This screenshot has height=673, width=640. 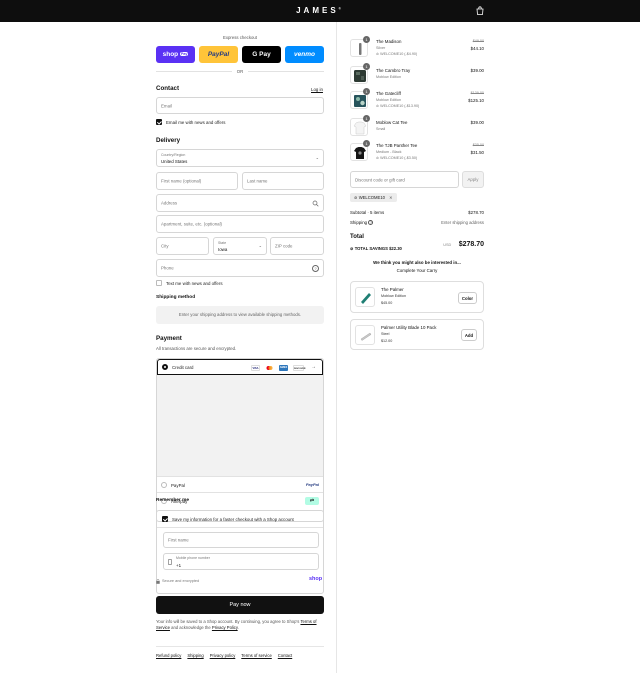 I want to click on paypal-radio, so click(x=164, y=485).